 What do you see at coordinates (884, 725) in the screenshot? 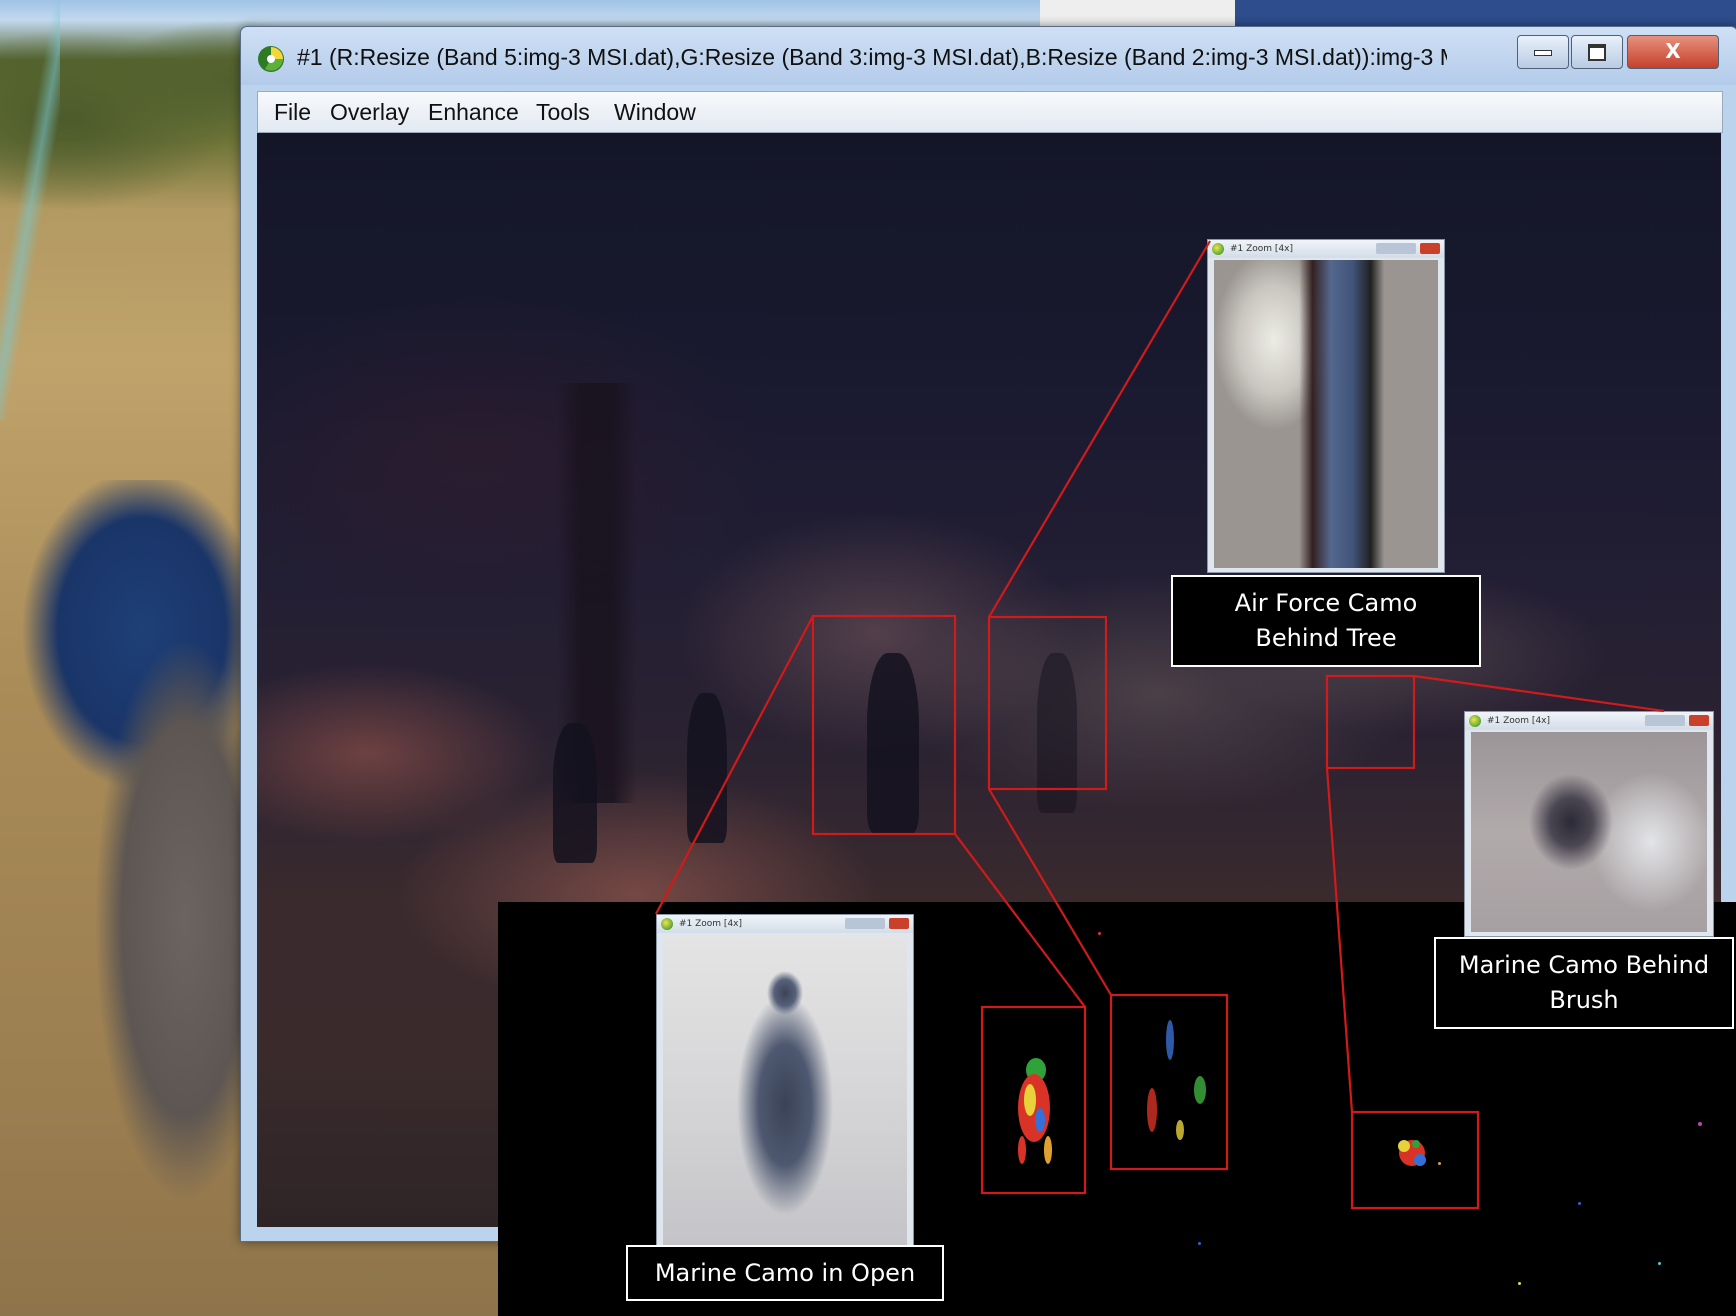
I see `selection-box-marine-open` at bounding box center [884, 725].